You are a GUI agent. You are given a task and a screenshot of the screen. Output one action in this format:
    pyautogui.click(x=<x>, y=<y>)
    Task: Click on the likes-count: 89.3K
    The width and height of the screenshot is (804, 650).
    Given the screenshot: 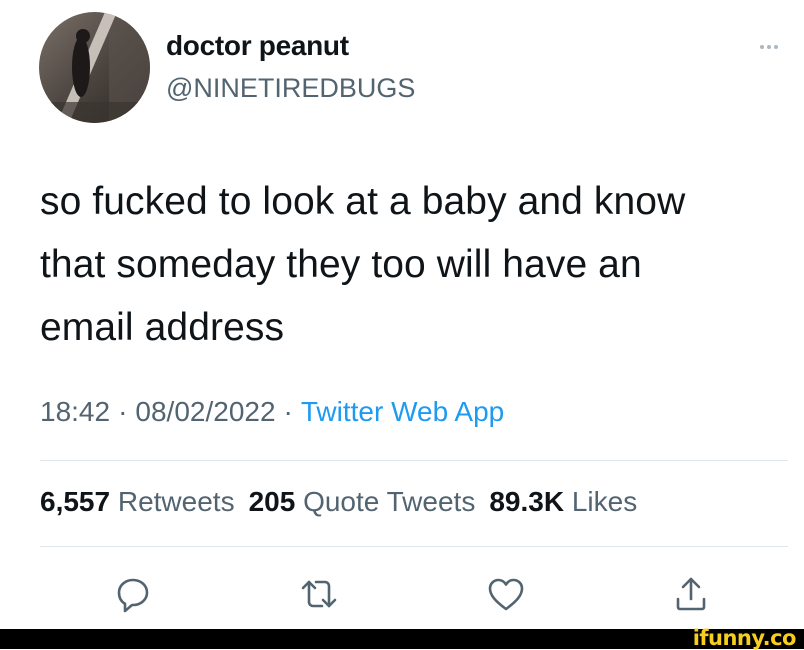 What is the action you would take?
    pyautogui.click(x=527, y=501)
    